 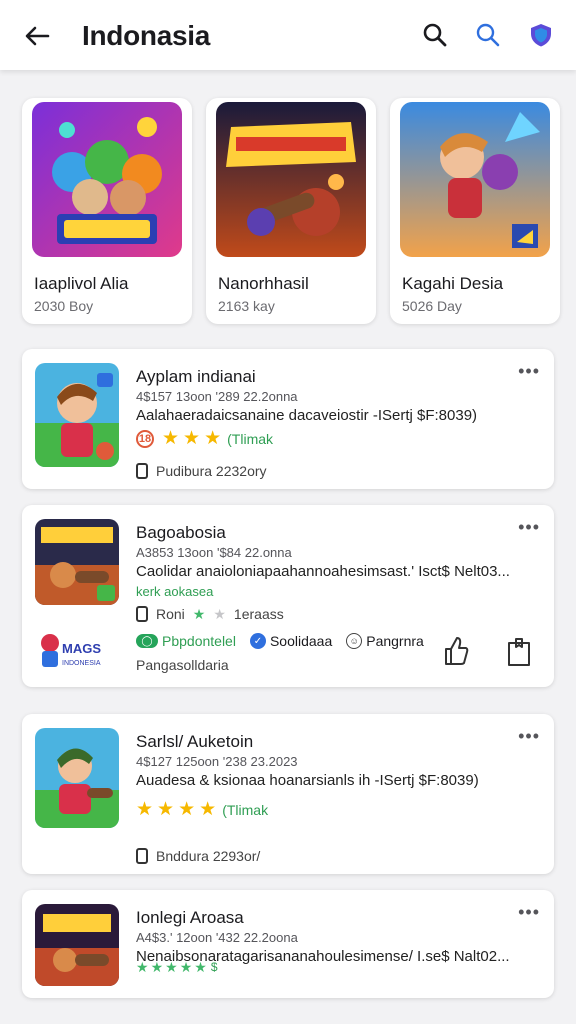 What do you see at coordinates (246, 306) in the screenshot?
I see `featured-subtitle: 2163 kay` at bounding box center [246, 306].